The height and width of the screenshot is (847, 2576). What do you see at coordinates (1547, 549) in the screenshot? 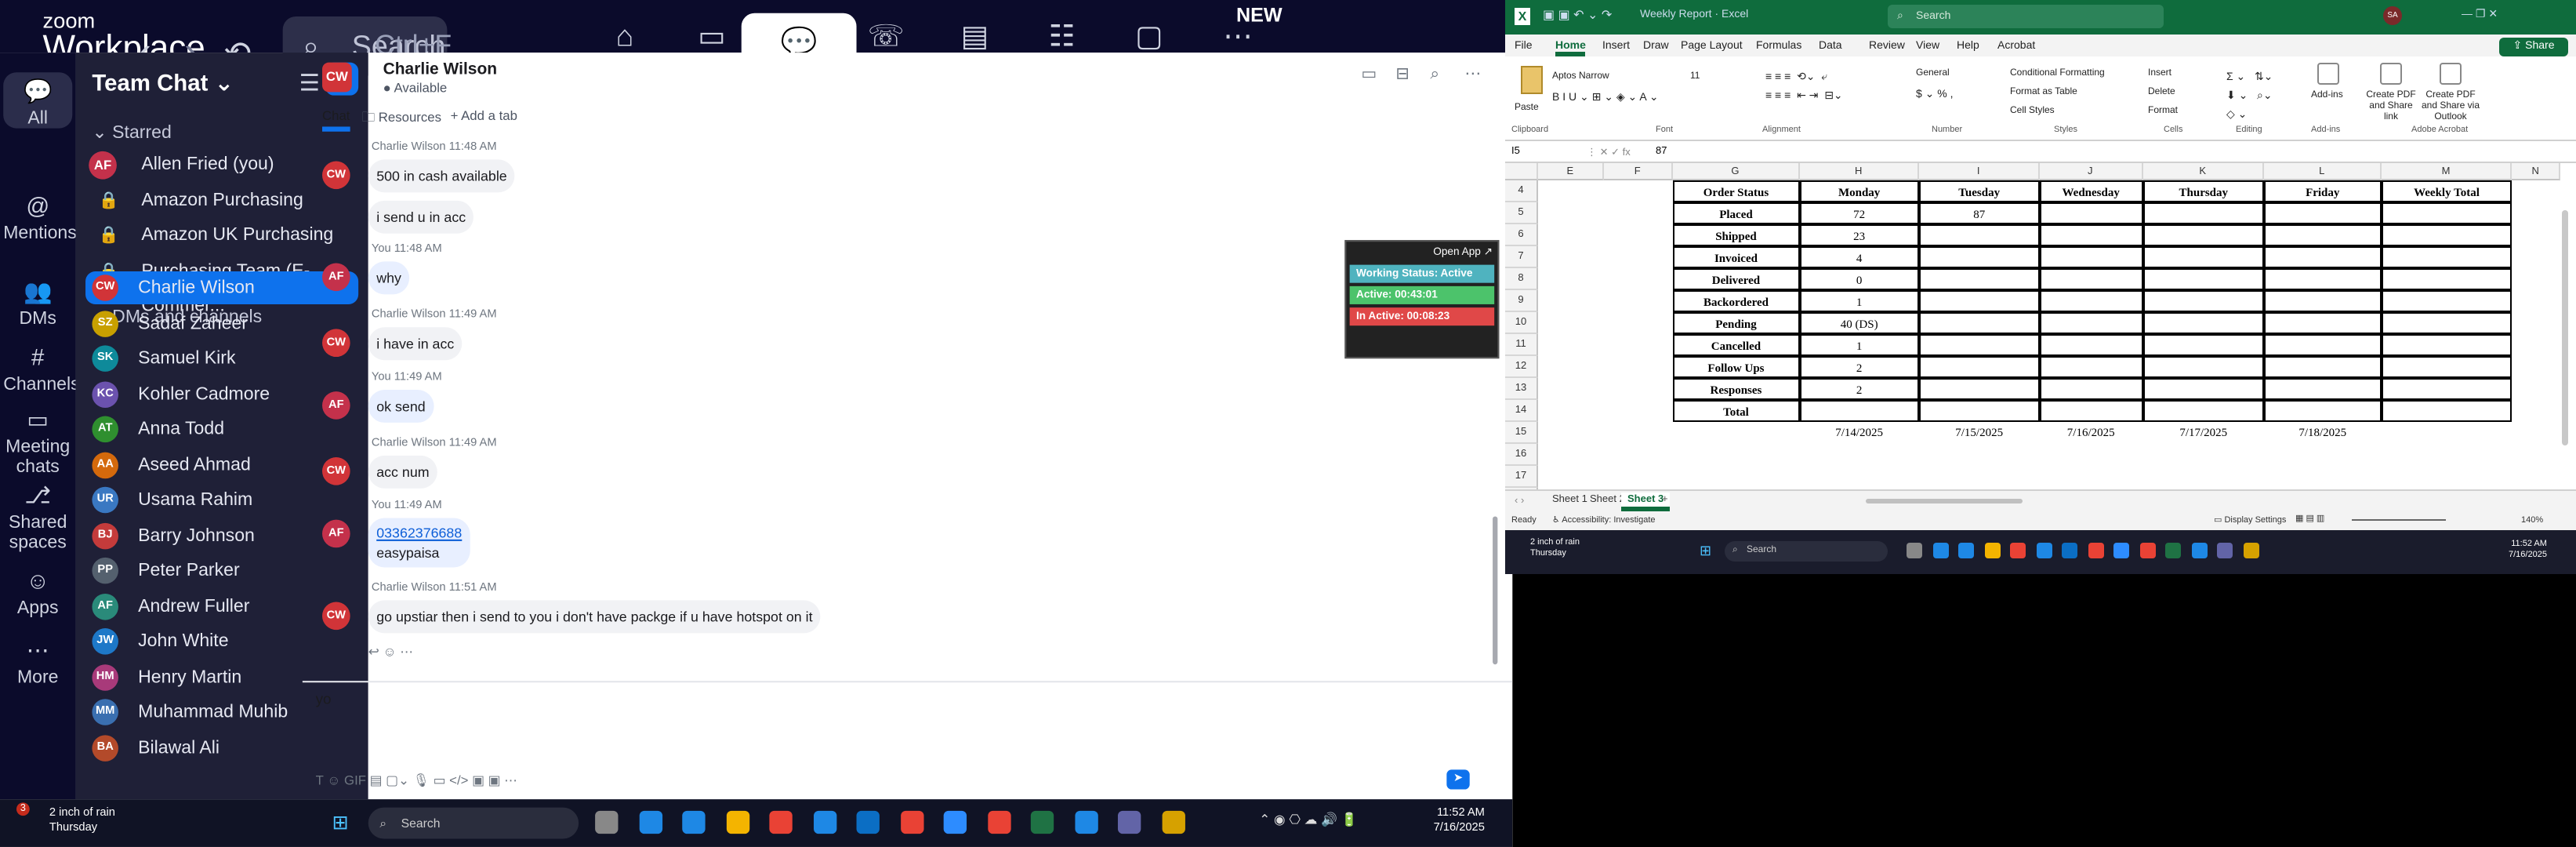
I see `weather-widget: 2 inch of rain Thursday` at bounding box center [1547, 549].